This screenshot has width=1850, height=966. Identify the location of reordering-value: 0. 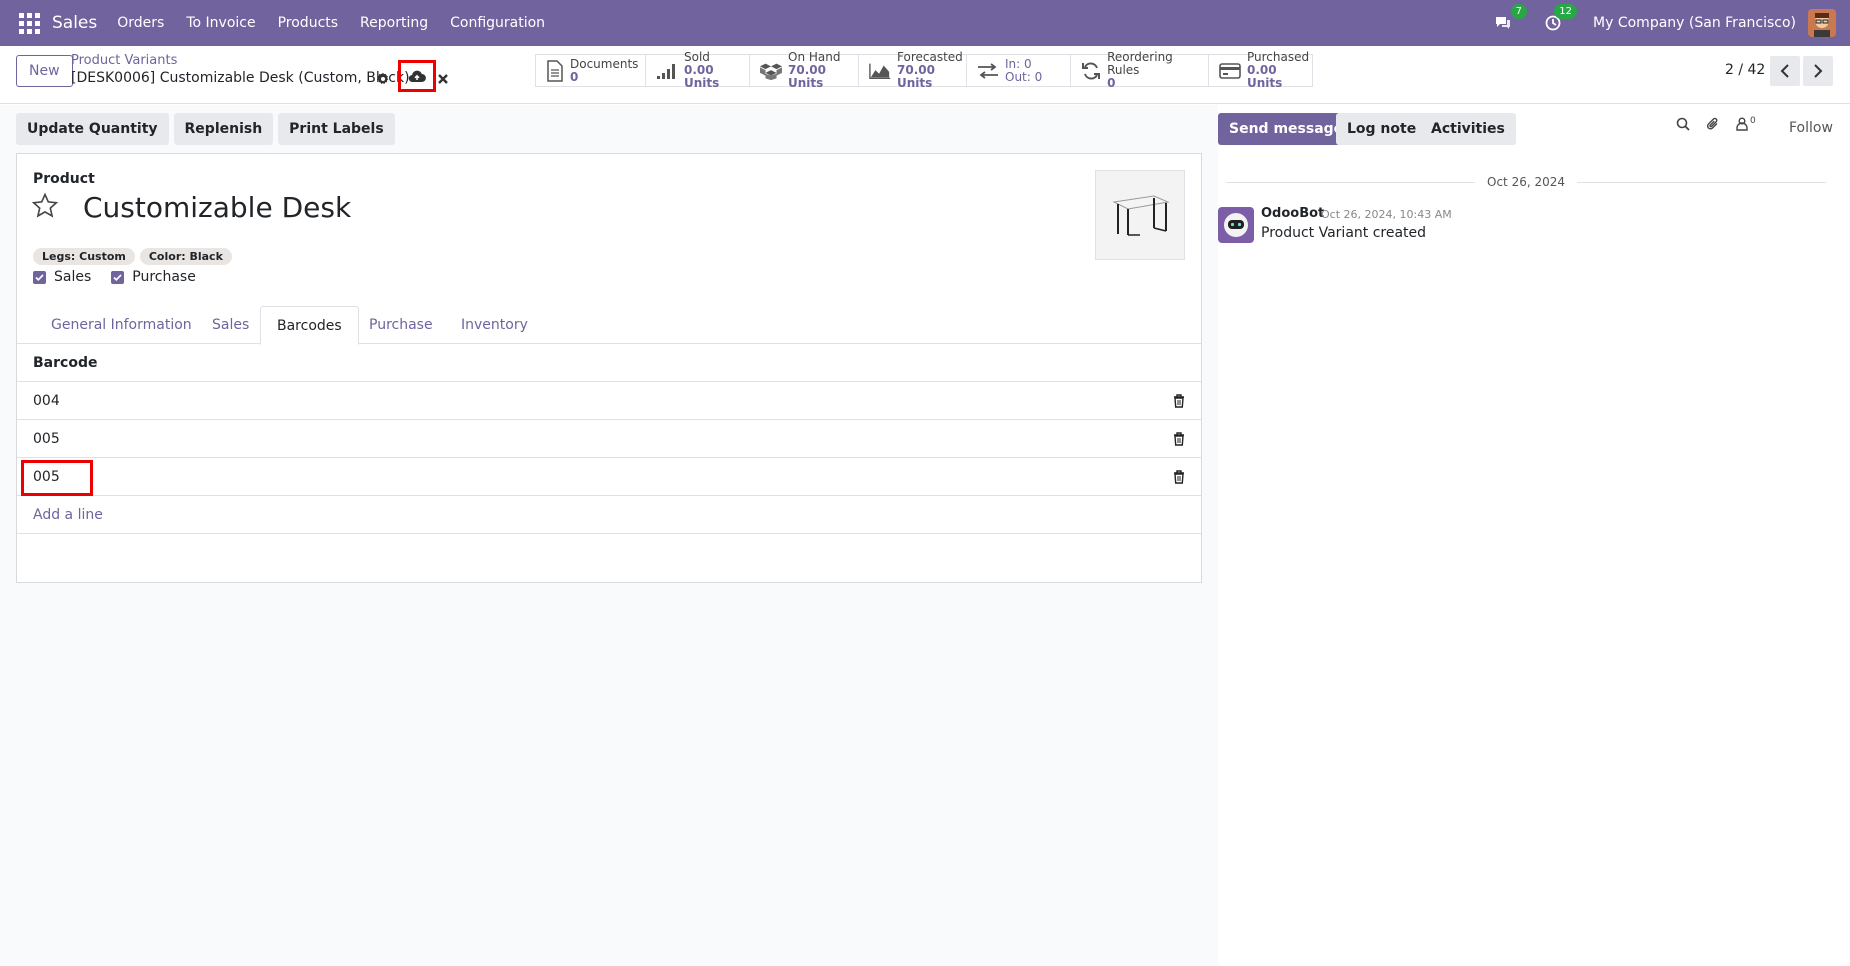
(1111, 83).